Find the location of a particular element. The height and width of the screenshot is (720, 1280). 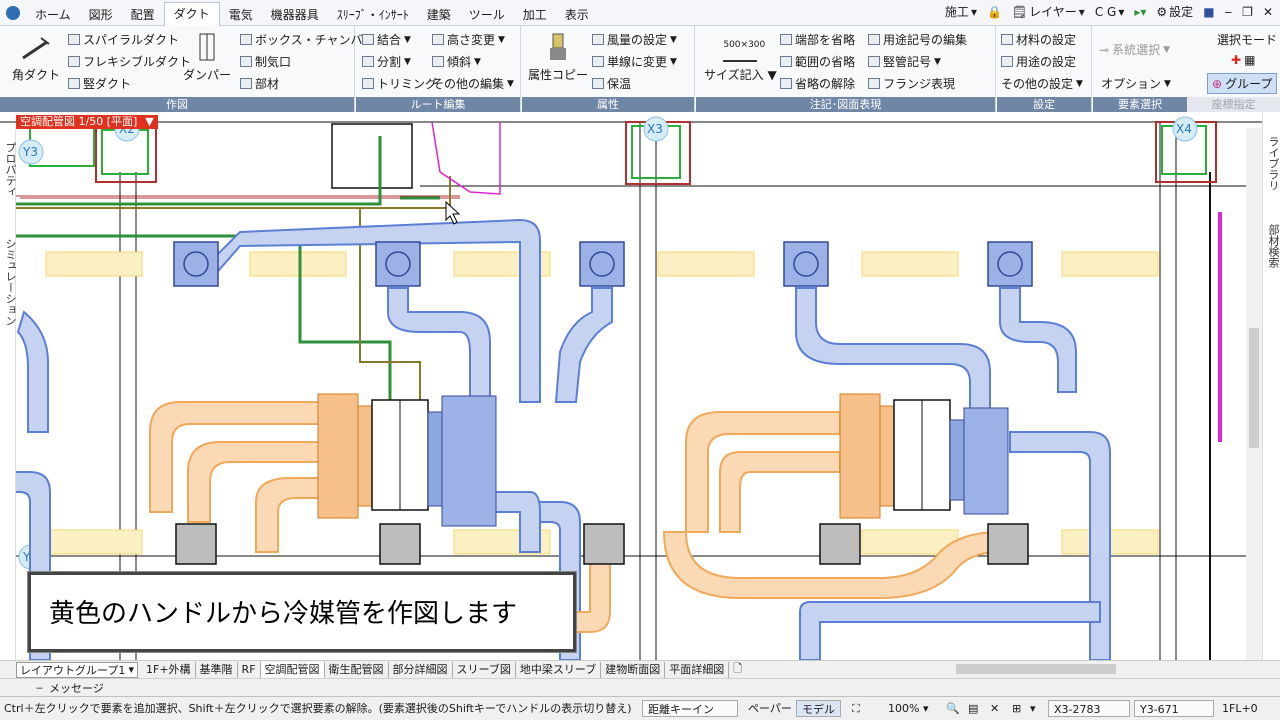

zoom-level: 100% ▾ is located at coordinates (908, 708).